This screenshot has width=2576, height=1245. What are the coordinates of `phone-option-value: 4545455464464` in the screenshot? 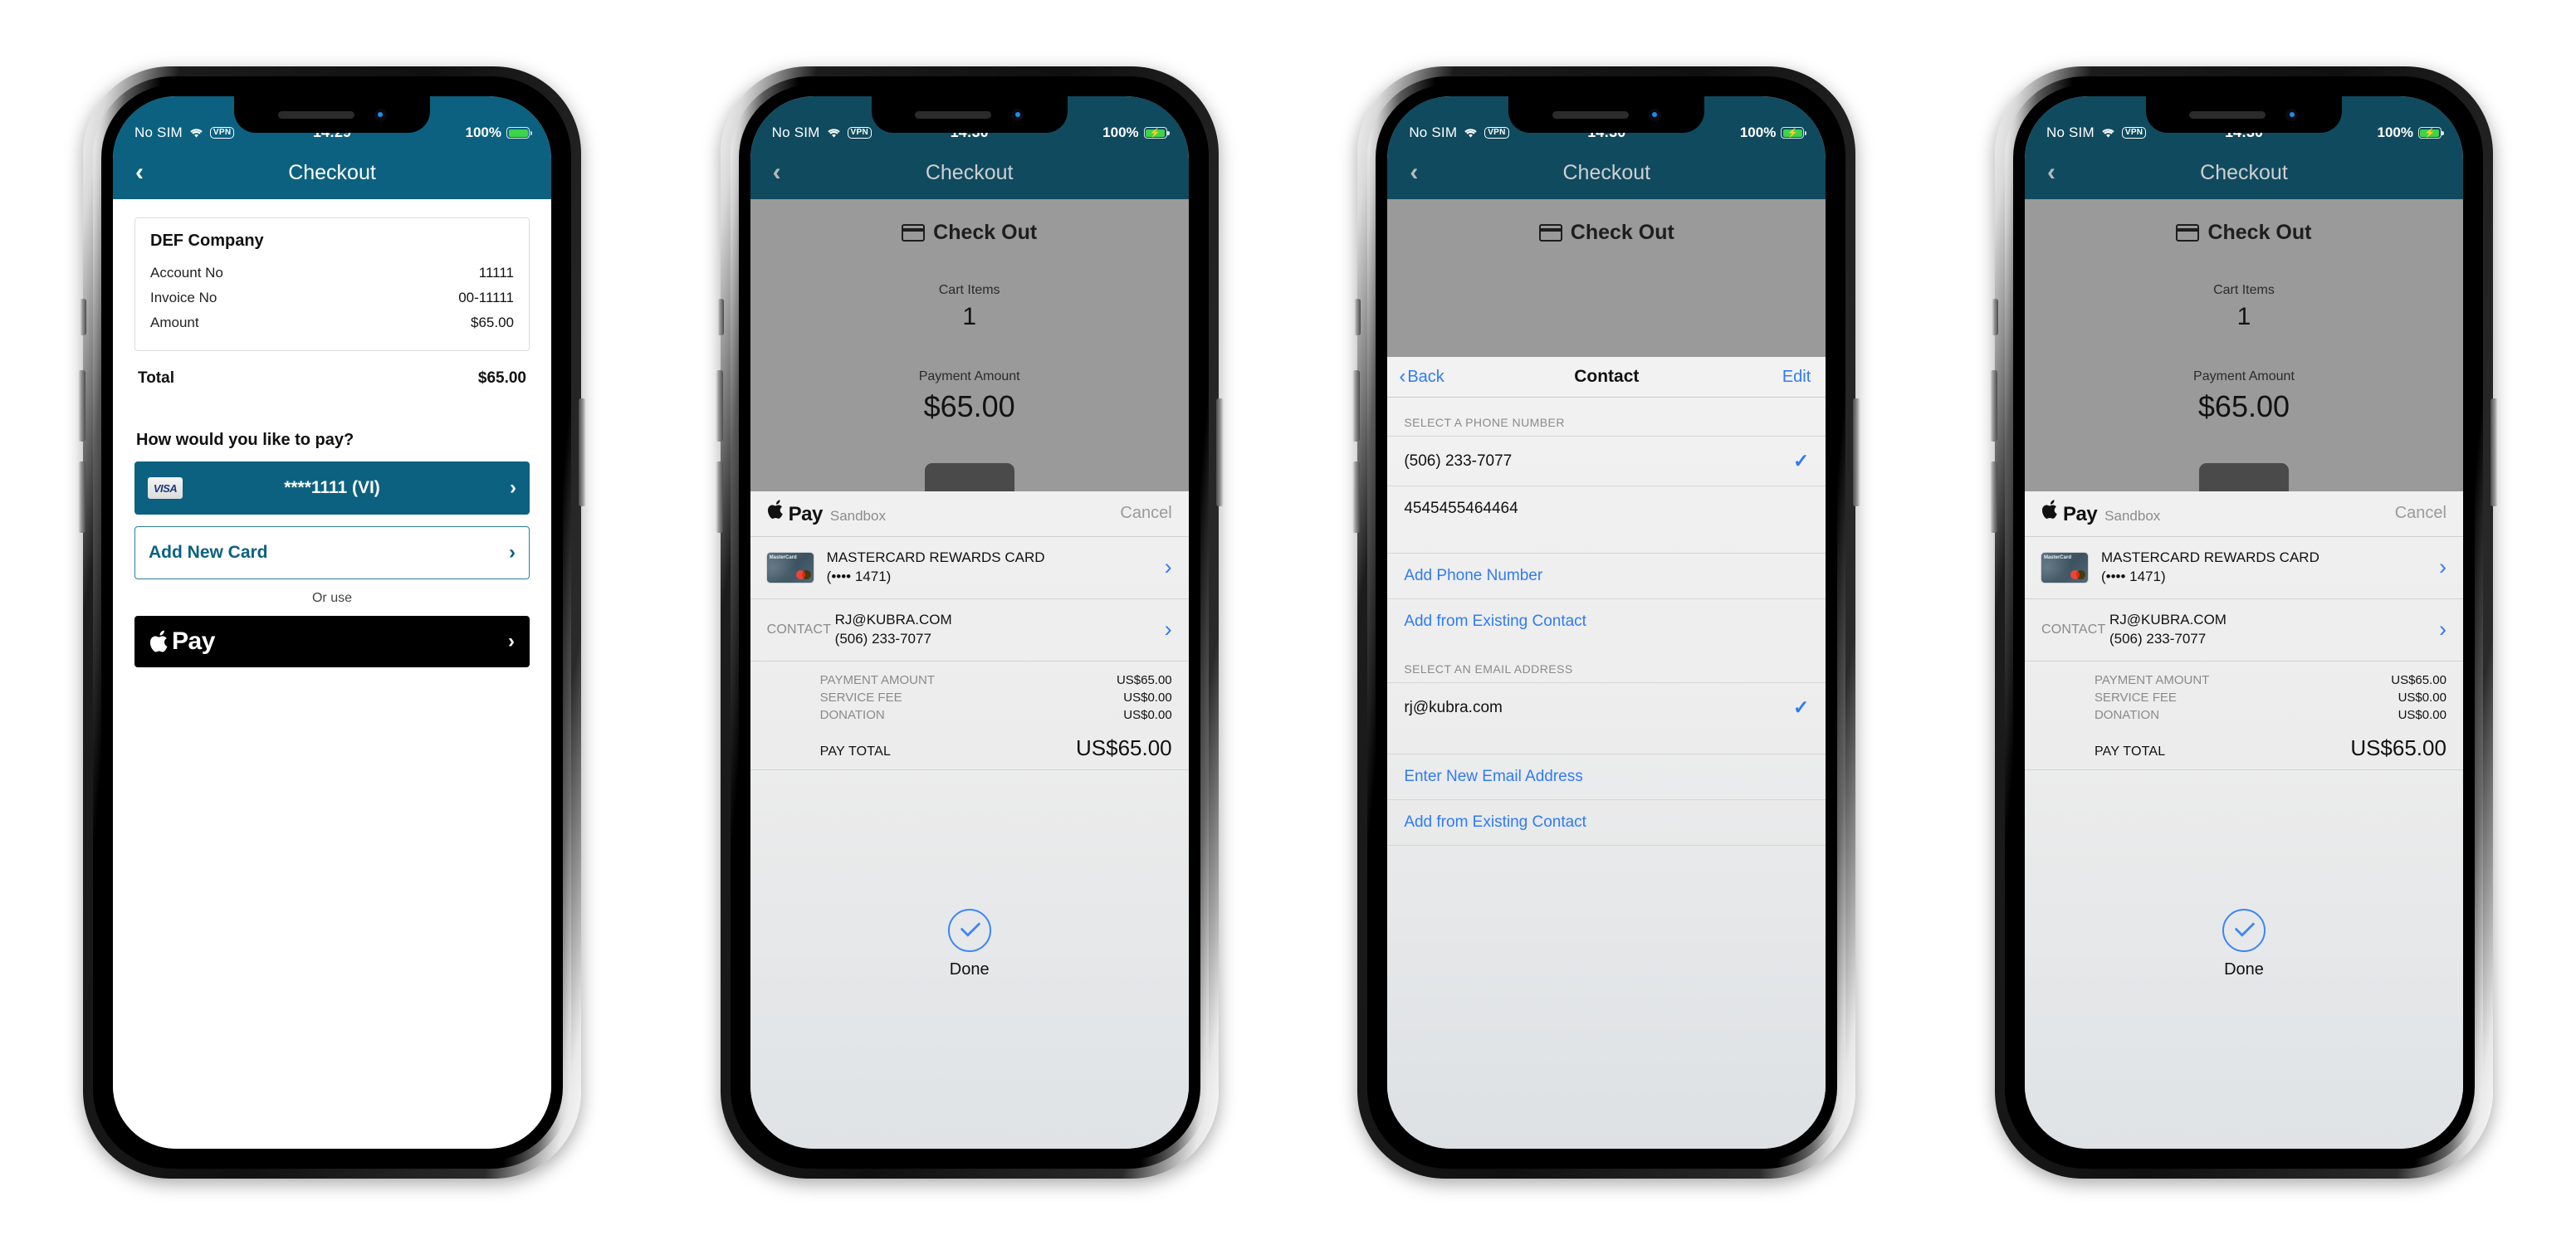 It's located at (1461, 509).